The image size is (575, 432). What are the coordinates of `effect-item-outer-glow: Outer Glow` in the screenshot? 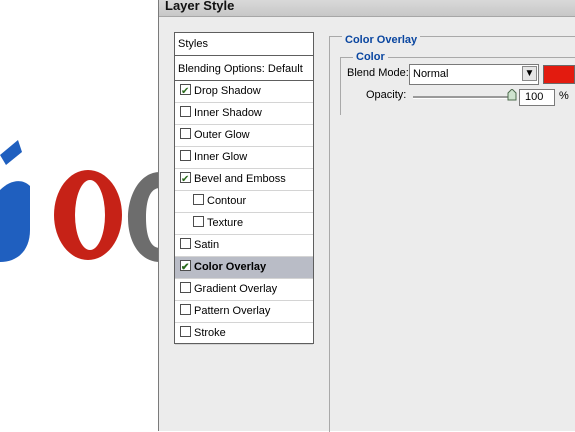 It's located at (244, 136).